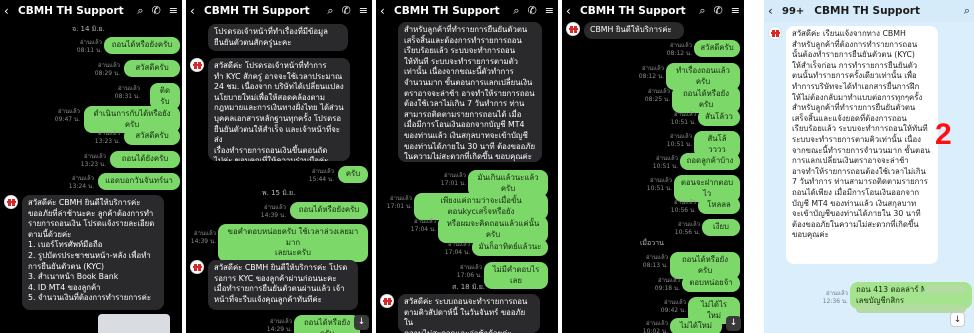  Describe the element at coordinates (835, 297) in the screenshot. I see `message-time: อ่านแล้ว 12:36 น.` at that location.